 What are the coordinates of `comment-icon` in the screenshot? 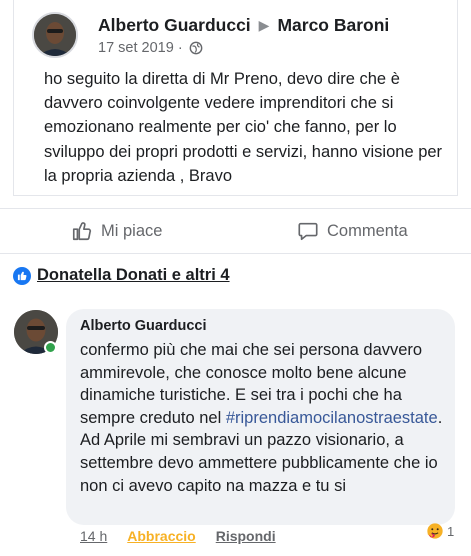 It's located at (308, 231).